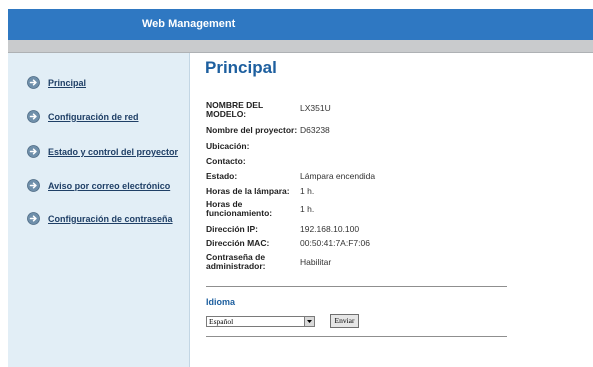 The width and height of the screenshot is (593, 367). Describe the element at coordinates (221, 321) in the screenshot. I see `language-select-value: Español` at that location.